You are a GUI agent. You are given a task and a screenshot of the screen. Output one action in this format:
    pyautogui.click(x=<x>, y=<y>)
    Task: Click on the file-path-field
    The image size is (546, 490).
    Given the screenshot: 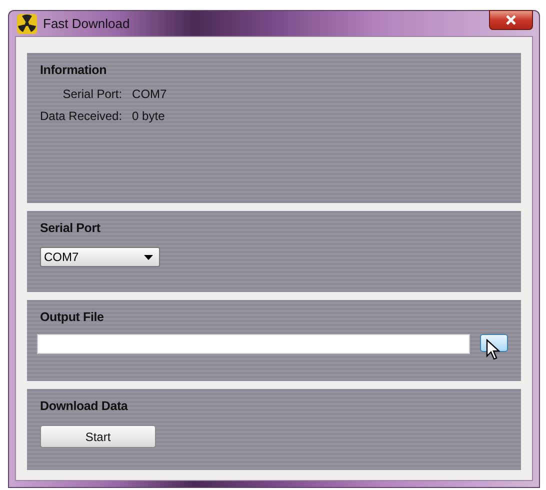 What is the action you would take?
    pyautogui.click(x=253, y=344)
    